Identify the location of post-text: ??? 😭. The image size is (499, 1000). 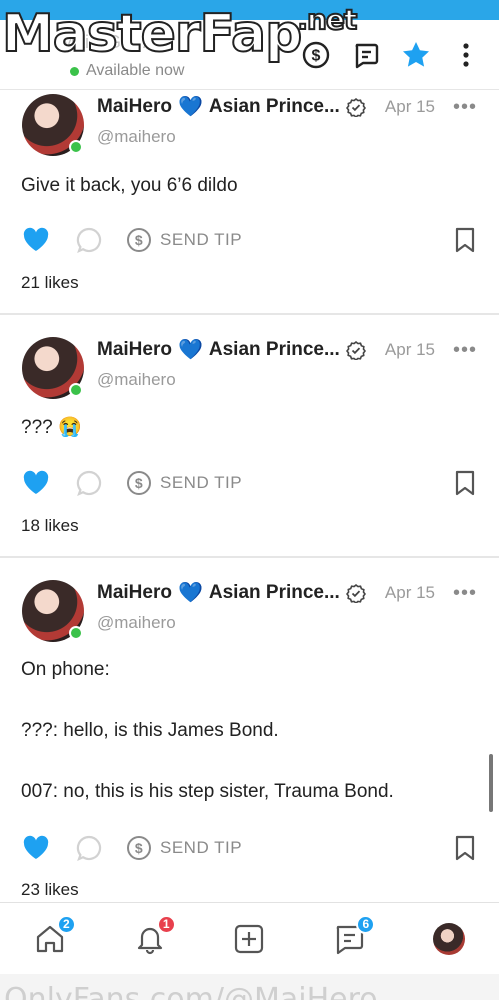
(51, 427).